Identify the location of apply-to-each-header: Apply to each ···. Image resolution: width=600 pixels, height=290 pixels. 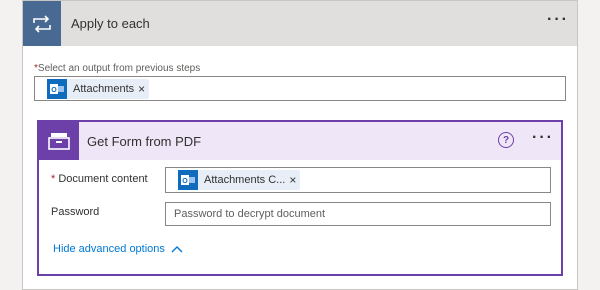
(300, 23).